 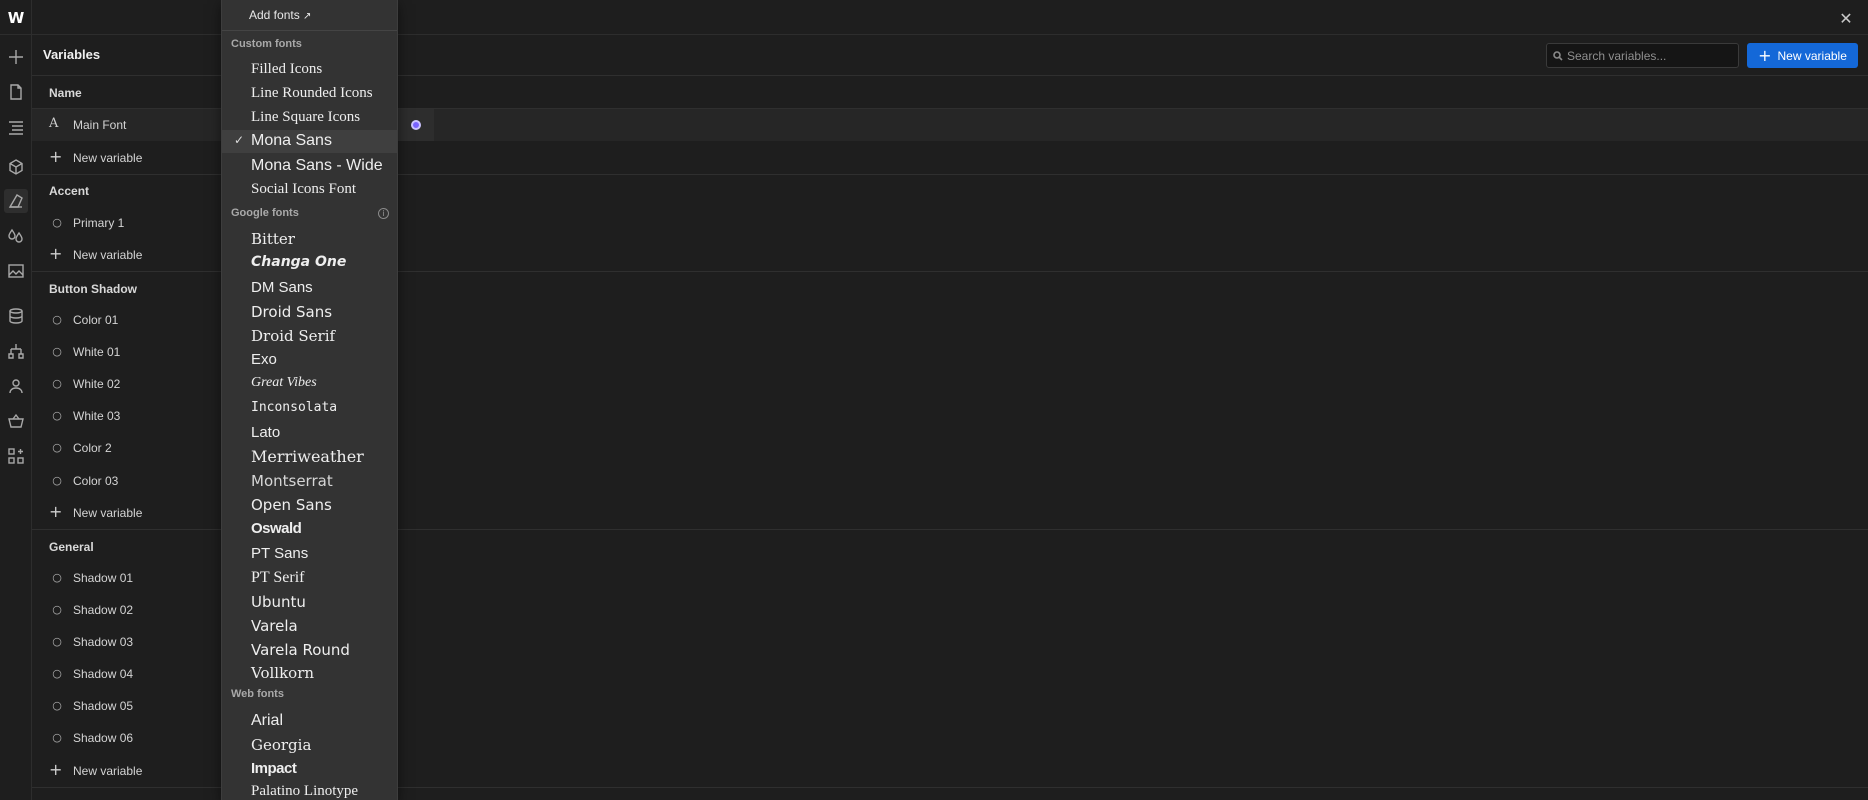 I want to click on font-option: Mona Sans - Wide, so click(x=317, y=166).